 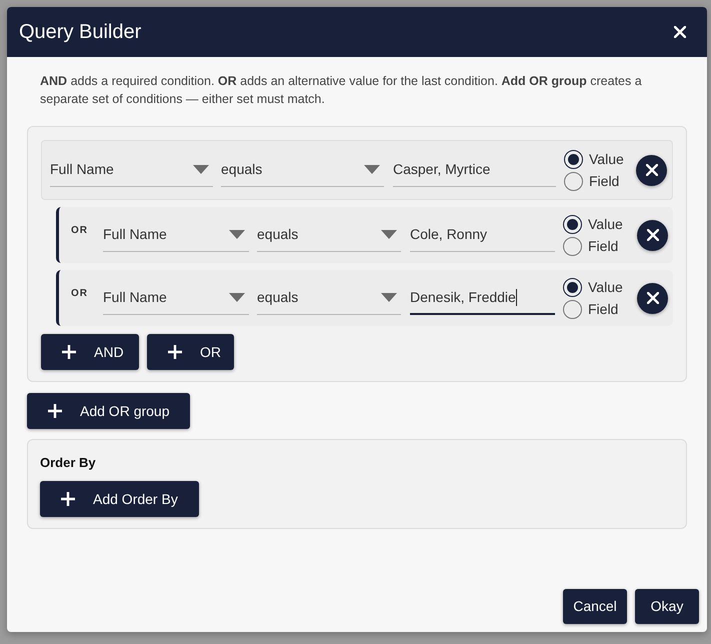 I want to click on value-field: Cole, Ronny, so click(x=482, y=235).